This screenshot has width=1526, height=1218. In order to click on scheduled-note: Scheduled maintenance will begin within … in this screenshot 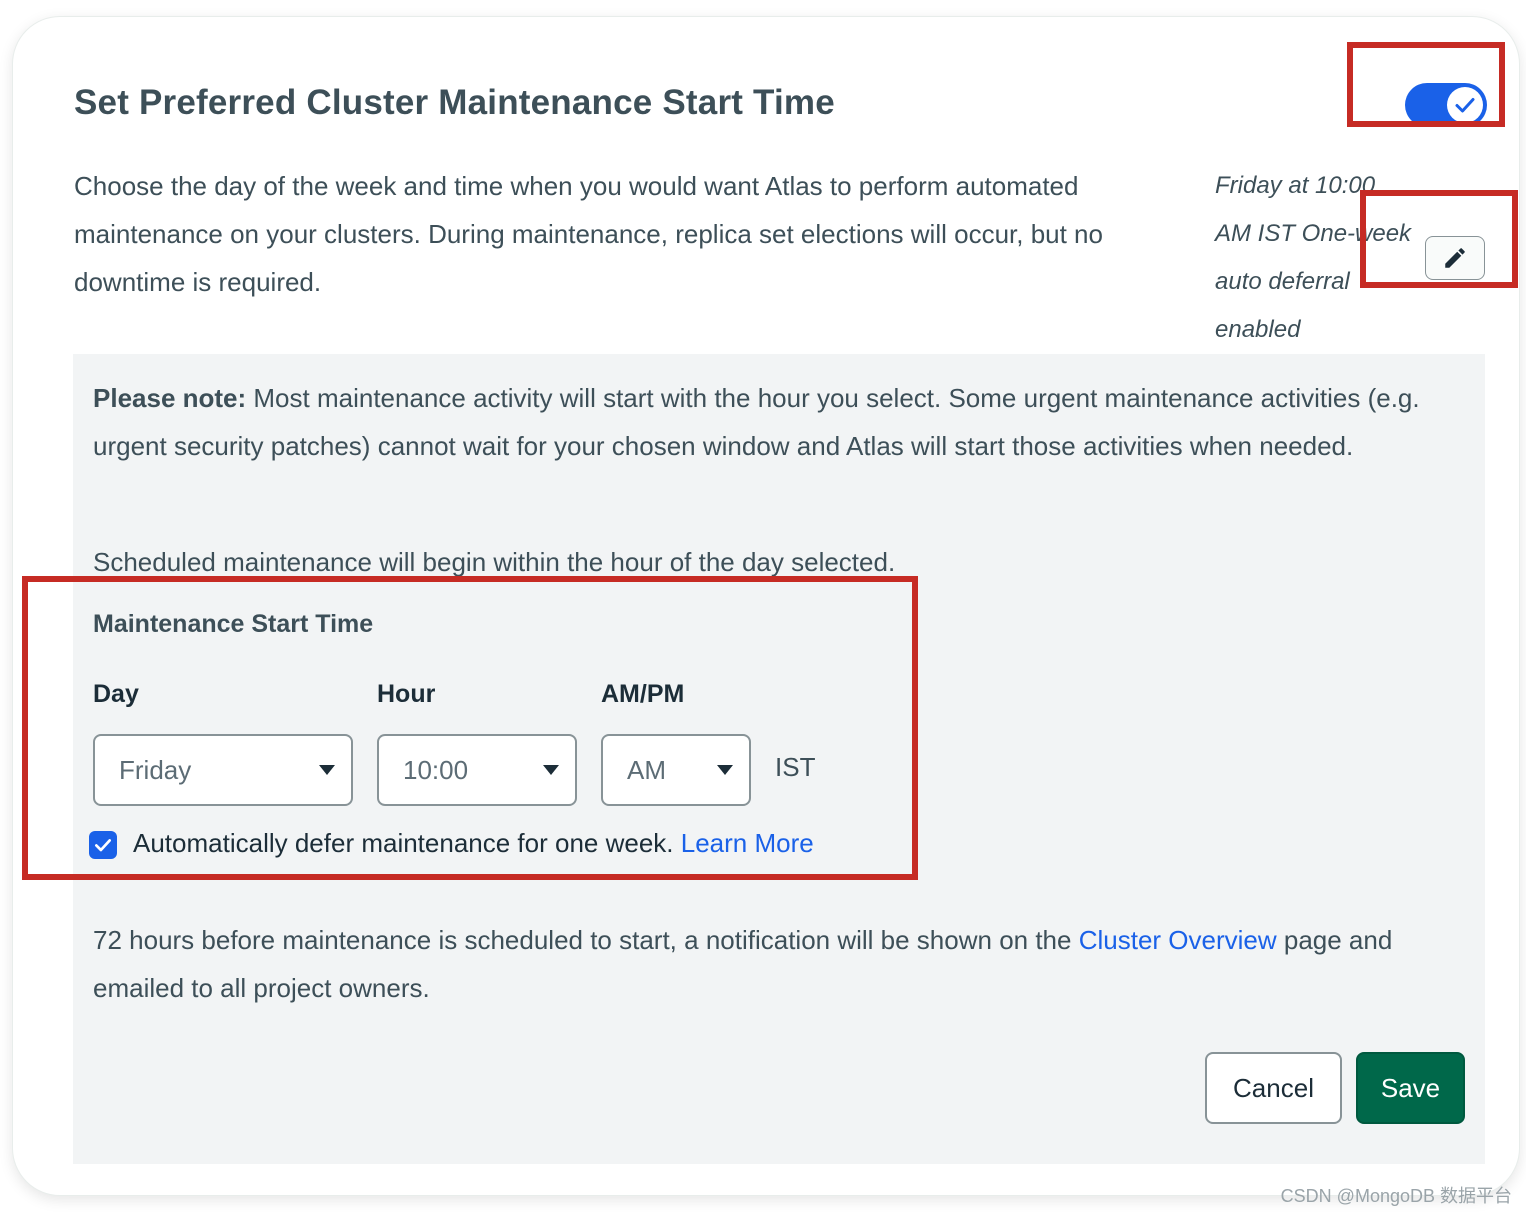, I will do `click(494, 562)`.